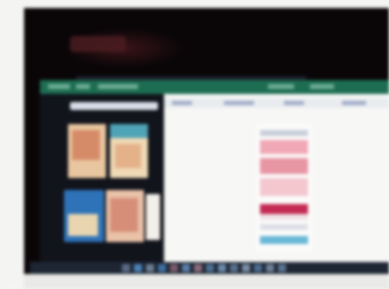  I want to click on blurred-app-title, so click(98, 44).